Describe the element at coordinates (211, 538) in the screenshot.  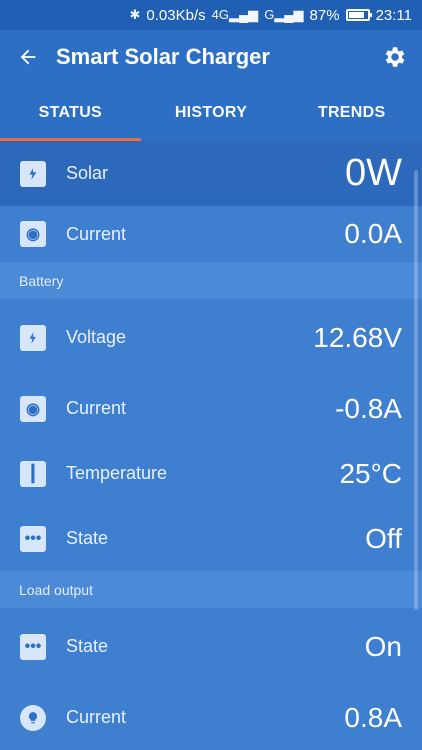
I see `battery-state-row: ••• State Off` at that location.